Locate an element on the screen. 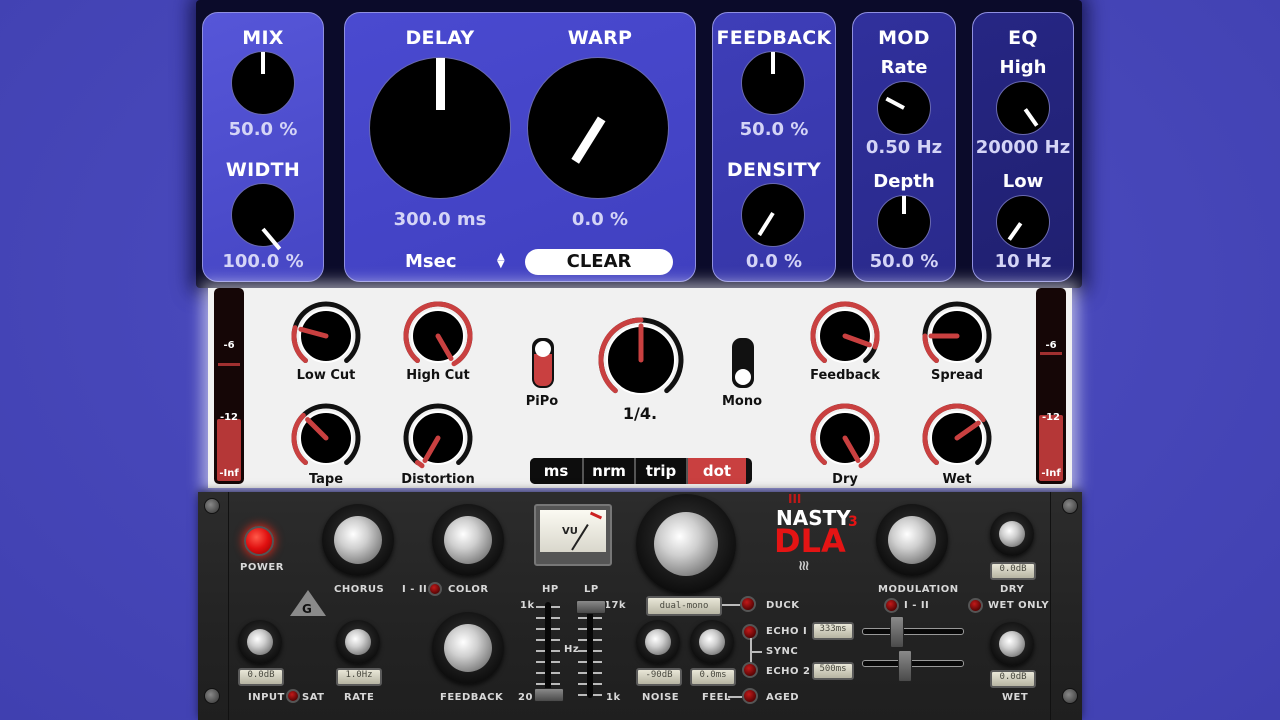 The height and width of the screenshot is (720, 1280). vu-meter: VU is located at coordinates (573, 535).